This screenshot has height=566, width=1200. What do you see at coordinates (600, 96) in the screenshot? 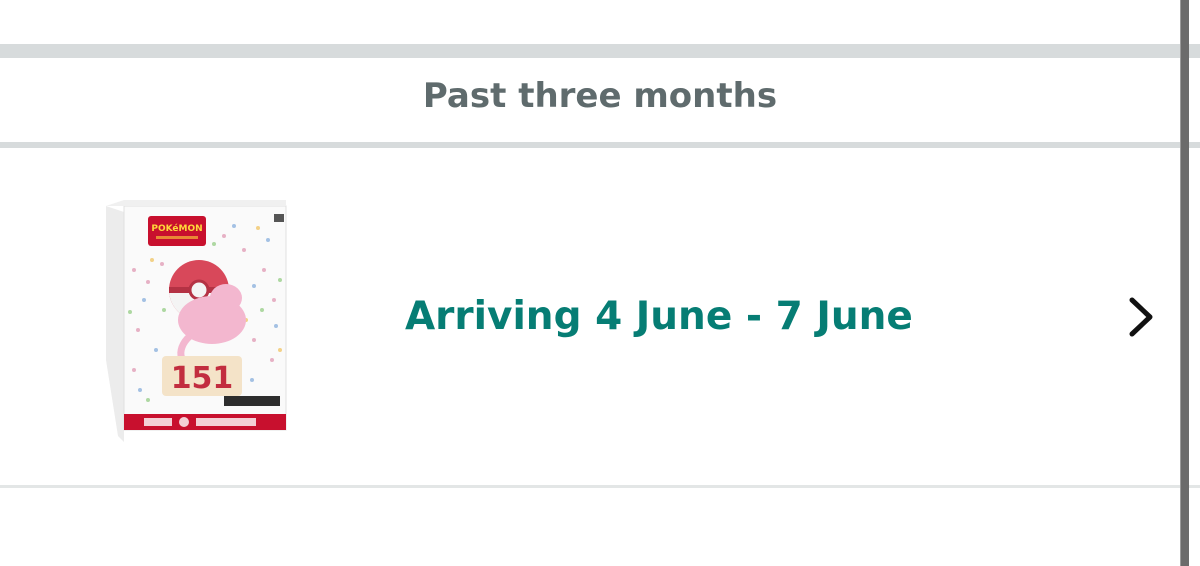
I see `section-title: Past three months` at bounding box center [600, 96].